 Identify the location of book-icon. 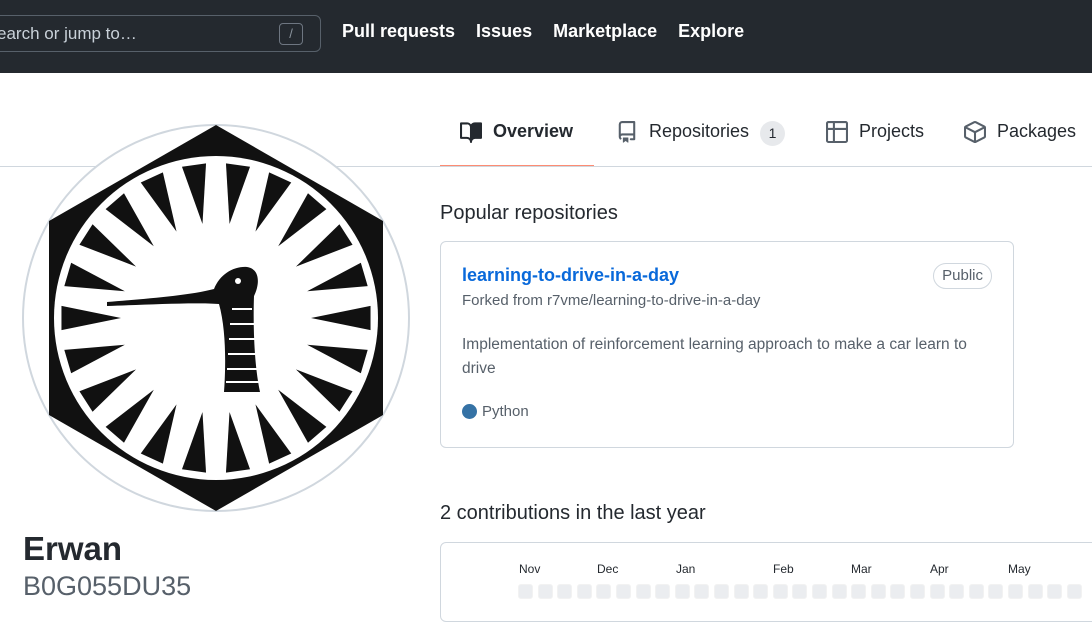
(471, 132).